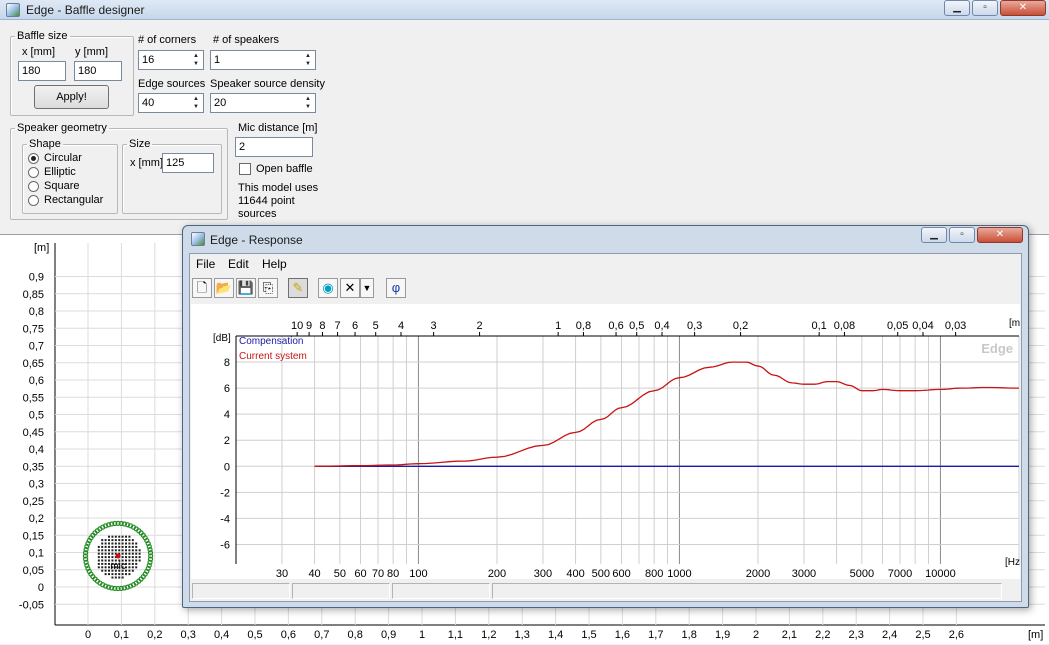 This screenshot has height=645, width=1049. Describe the element at coordinates (154, 635) in the screenshot. I see `baffle-x-tick-label: 0,2` at that location.